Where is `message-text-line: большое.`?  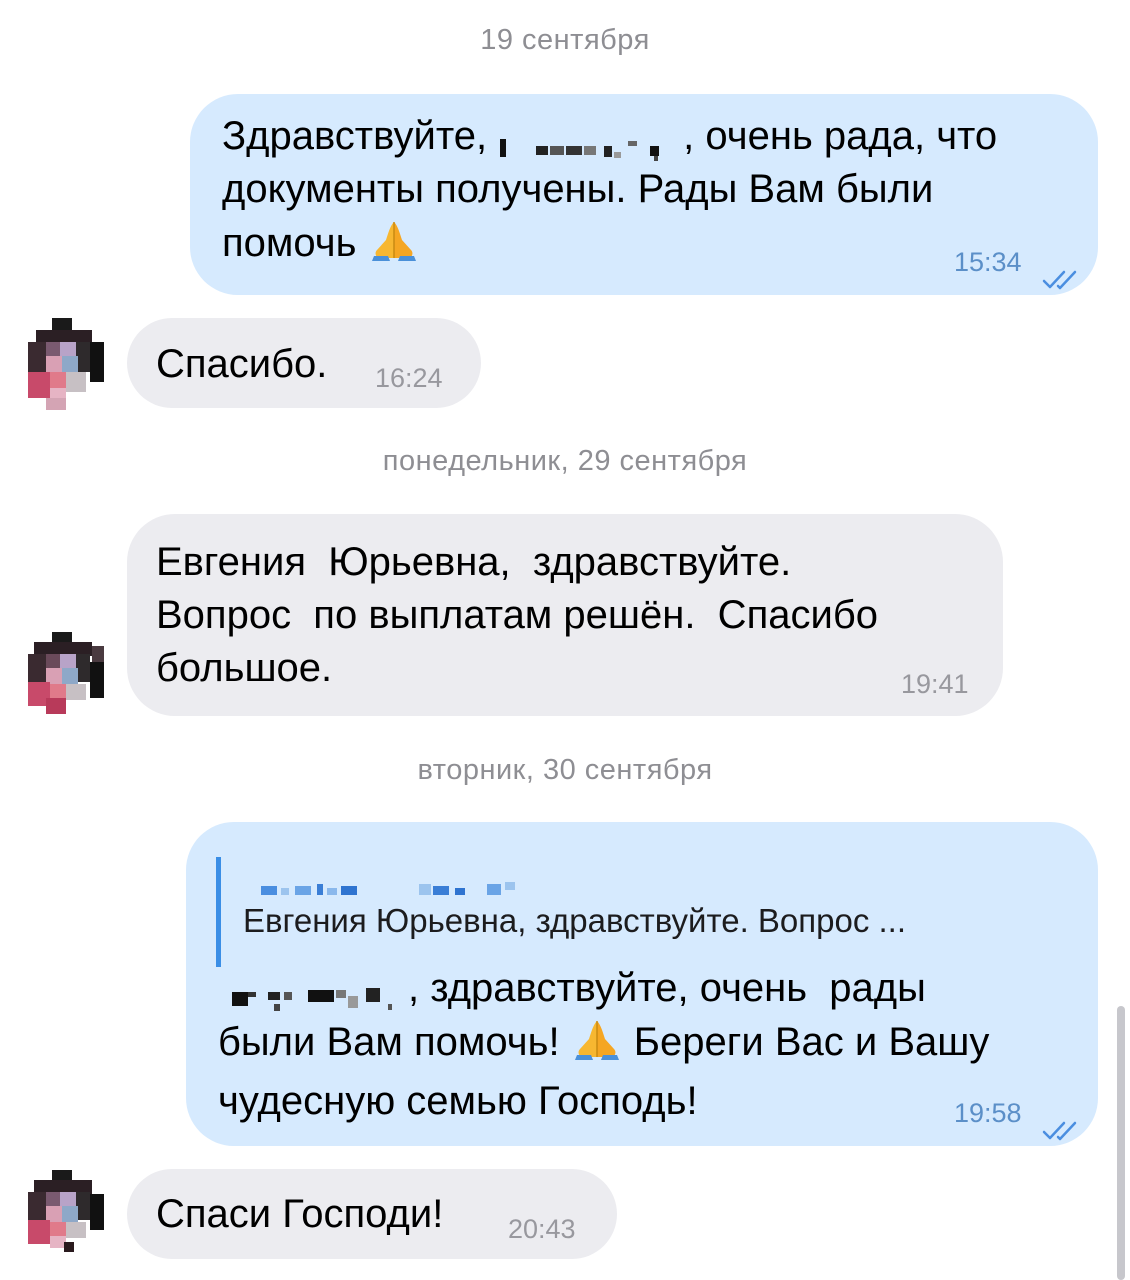
message-text-line: большое. is located at coordinates (244, 668).